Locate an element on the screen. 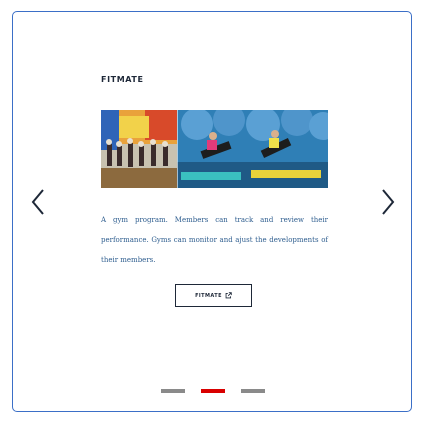 Image resolution: width=424 pixels, height=424 pixels. chevron-left-icon is located at coordinates (38, 204).